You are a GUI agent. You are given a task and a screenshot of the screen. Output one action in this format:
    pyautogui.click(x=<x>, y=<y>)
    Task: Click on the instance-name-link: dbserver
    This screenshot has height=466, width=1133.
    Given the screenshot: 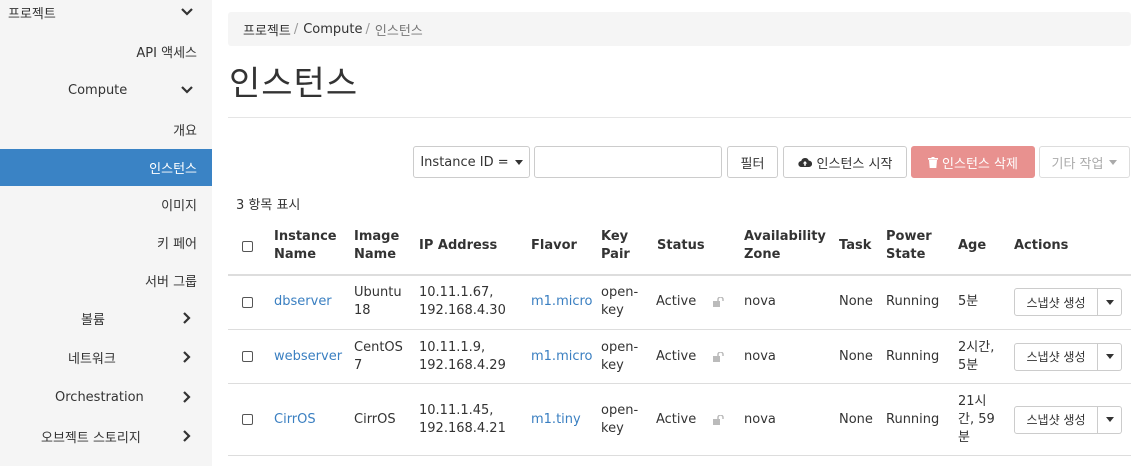 What is the action you would take?
    pyautogui.click(x=303, y=302)
    